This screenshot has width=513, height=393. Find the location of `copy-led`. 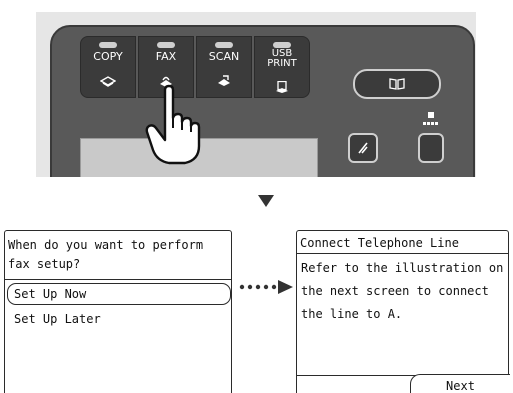

copy-led is located at coordinates (108, 45).